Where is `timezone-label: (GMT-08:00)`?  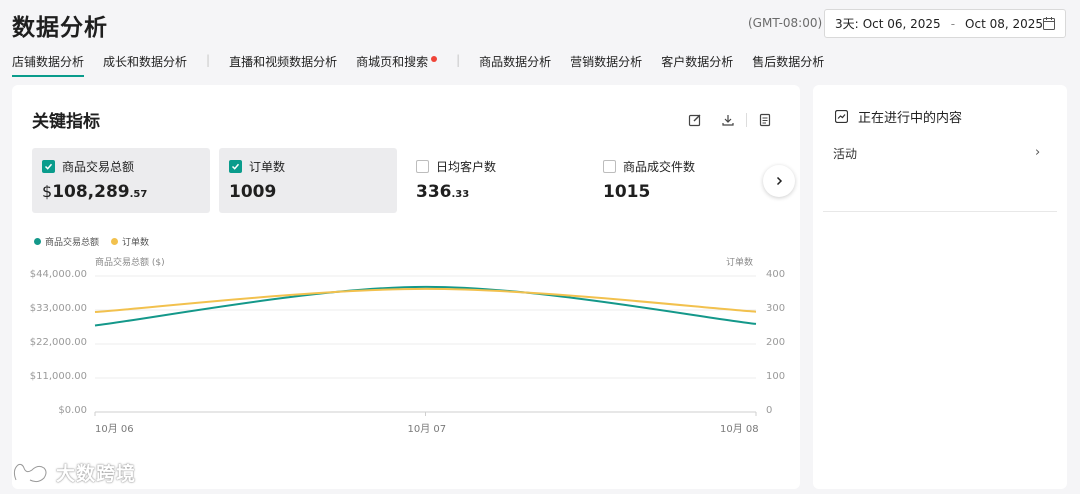
timezone-label: (GMT-08:00) is located at coordinates (785, 23).